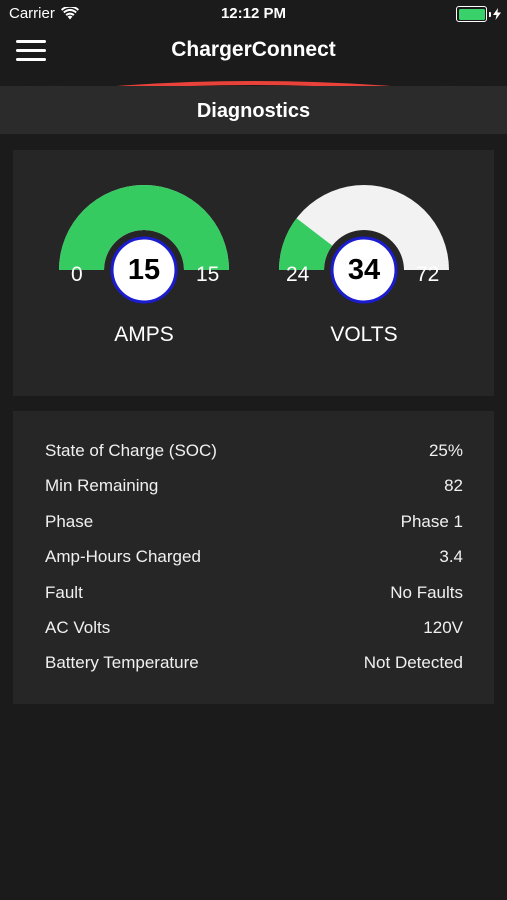 This screenshot has height=900, width=507. What do you see at coordinates (102, 485) in the screenshot?
I see `info-label: Min Remaining` at bounding box center [102, 485].